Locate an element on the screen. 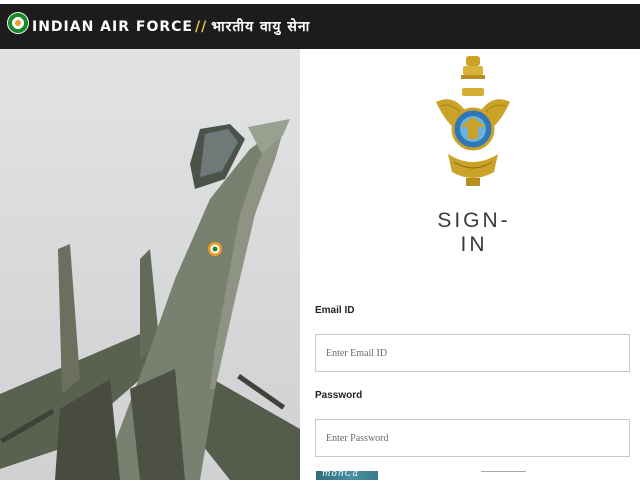  brand-title: INDIAN AIR FORCE//भारतीय वायु सेना is located at coordinates (171, 26).